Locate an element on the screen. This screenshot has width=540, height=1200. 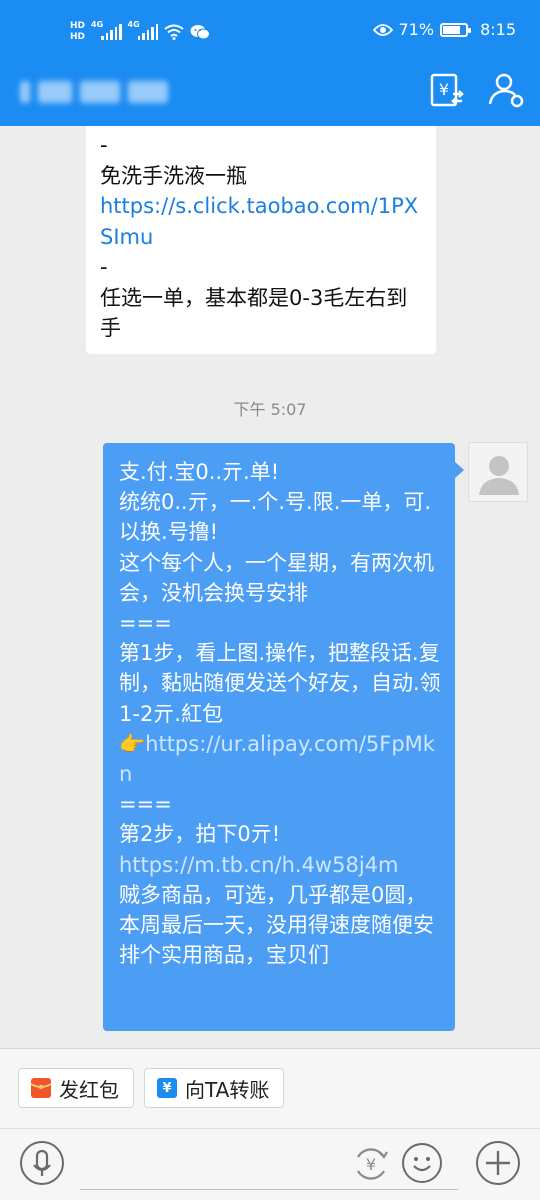
more-button is located at coordinates (498, 1163).